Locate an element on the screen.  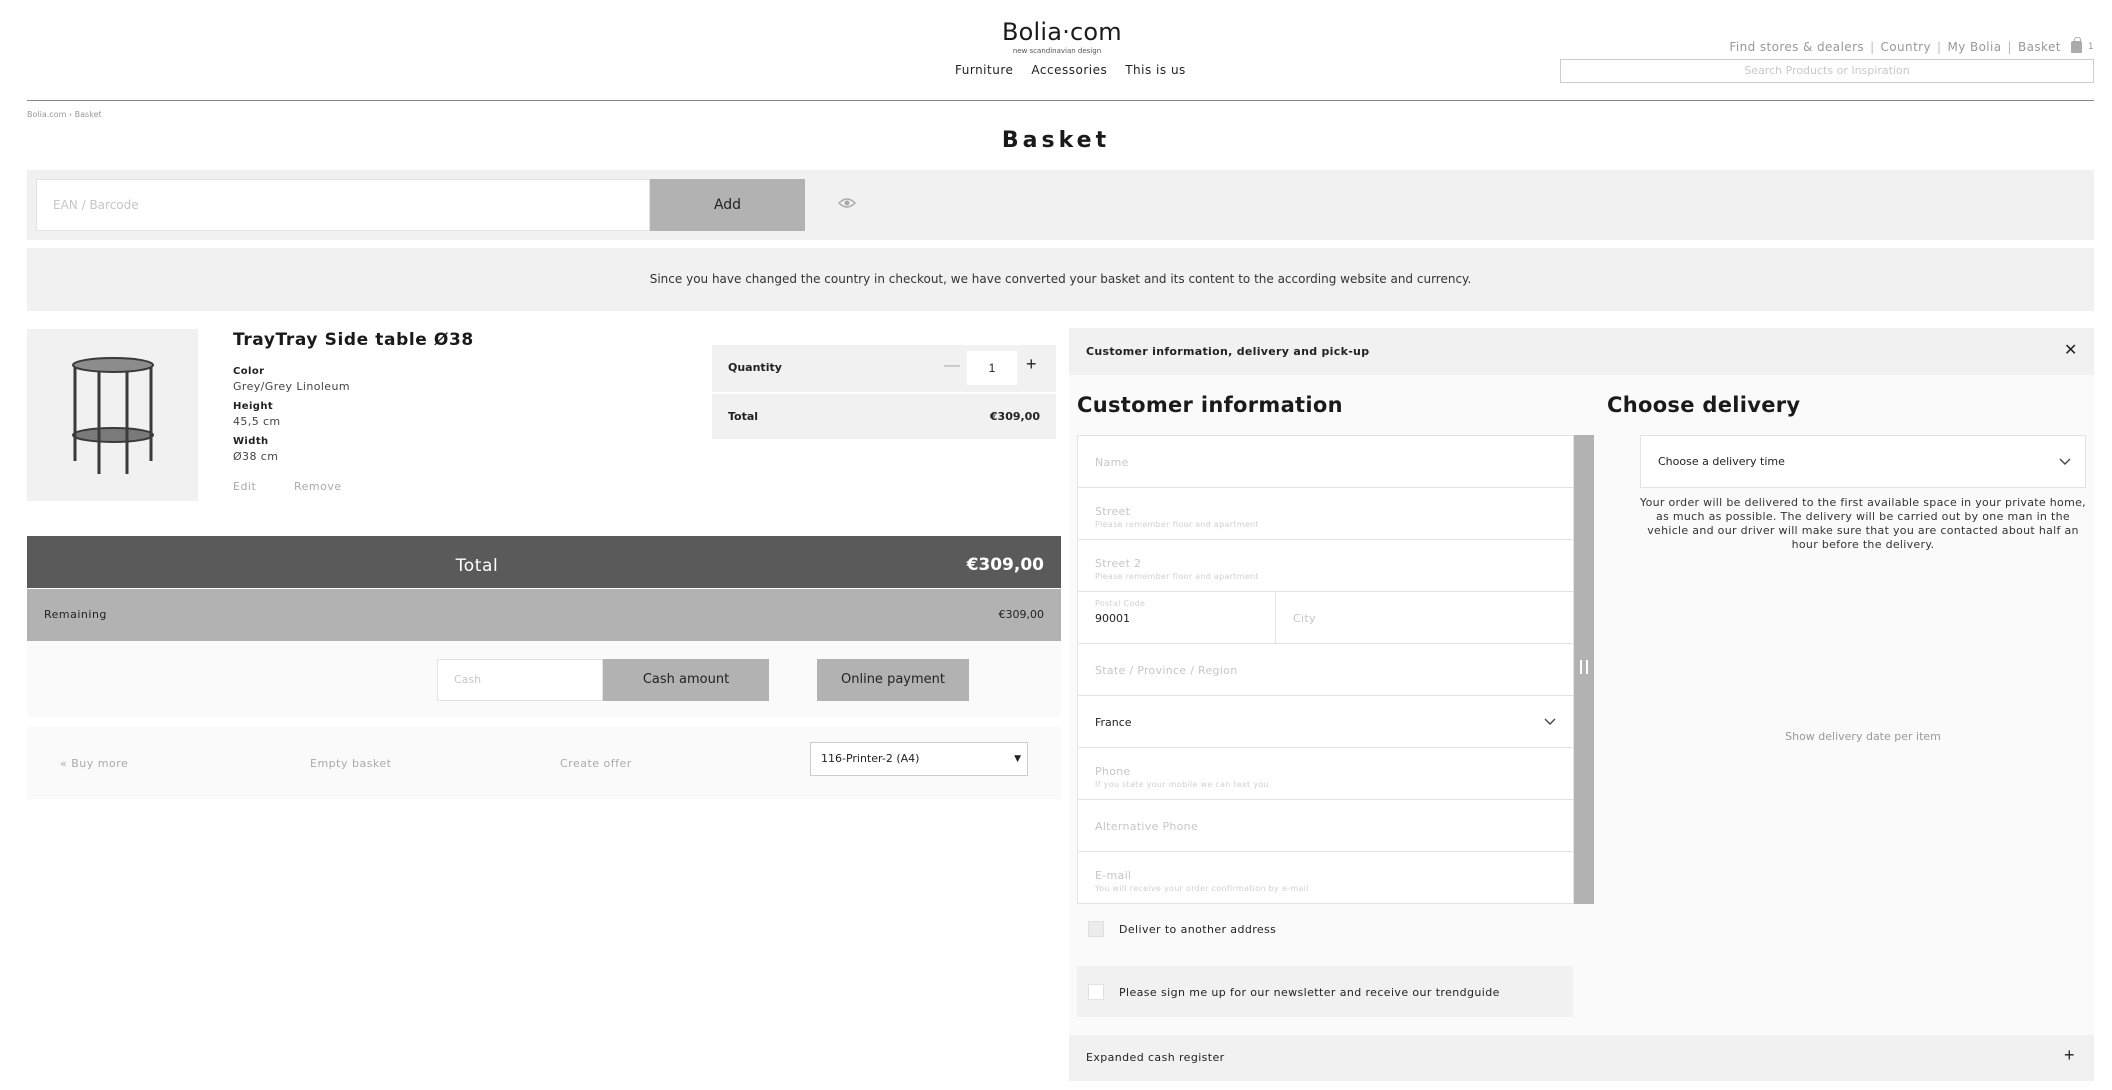
basket-link: Basket is located at coordinates (2039, 47).